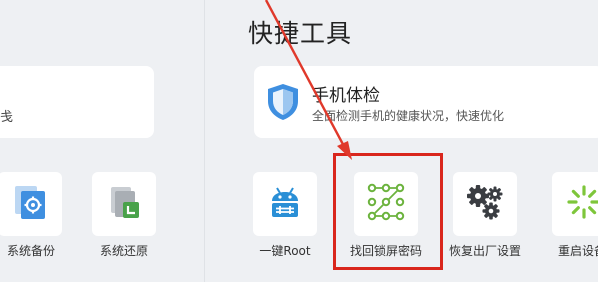  Describe the element at coordinates (346, 96) in the screenshot. I see `phone-checkup-title: 手机体检` at that location.